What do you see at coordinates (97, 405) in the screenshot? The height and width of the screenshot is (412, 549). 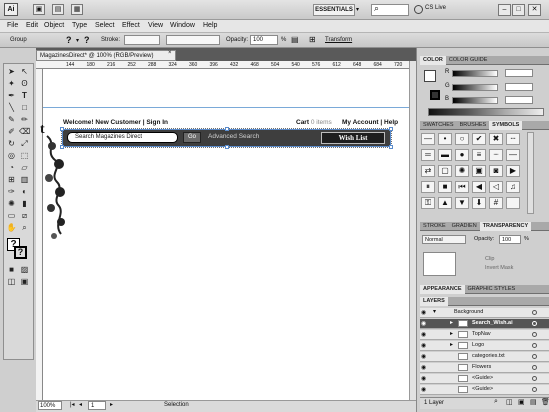 I see `artboard-number-field: 1` at bounding box center [97, 405].